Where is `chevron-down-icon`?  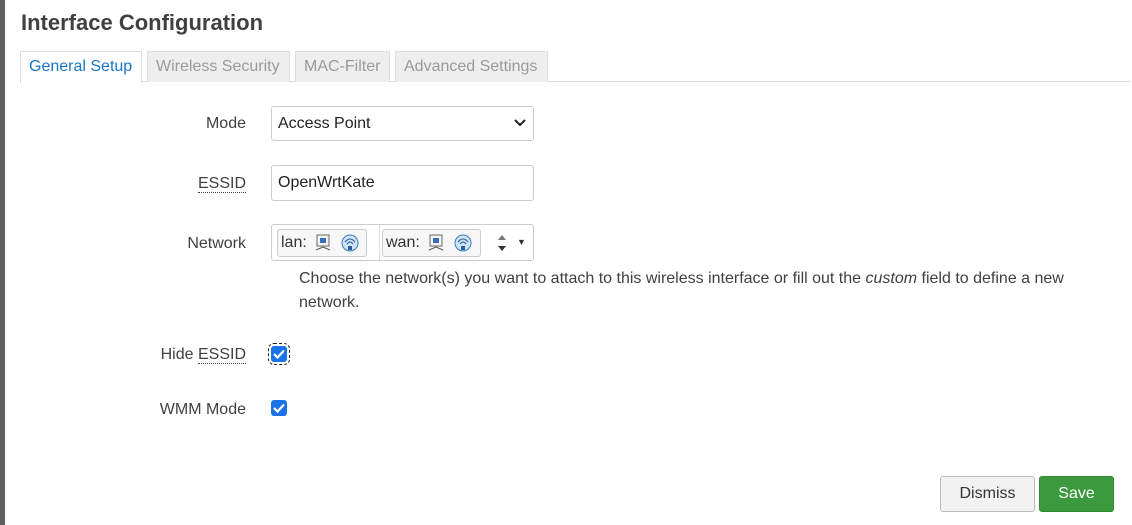 chevron-down-icon is located at coordinates (520, 123).